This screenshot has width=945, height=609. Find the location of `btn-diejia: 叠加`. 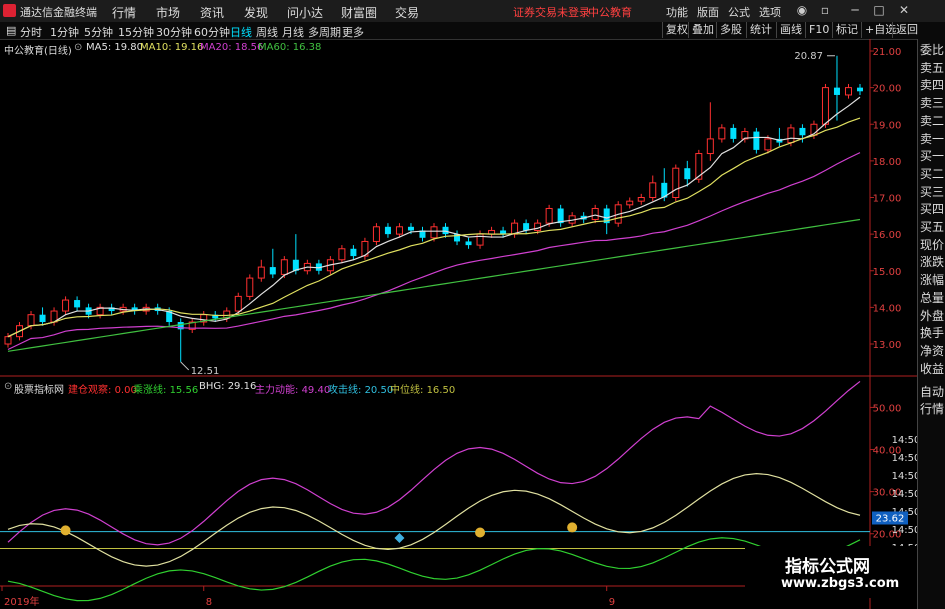

btn-diejia: 叠加 is located at coordinates (702, 30).